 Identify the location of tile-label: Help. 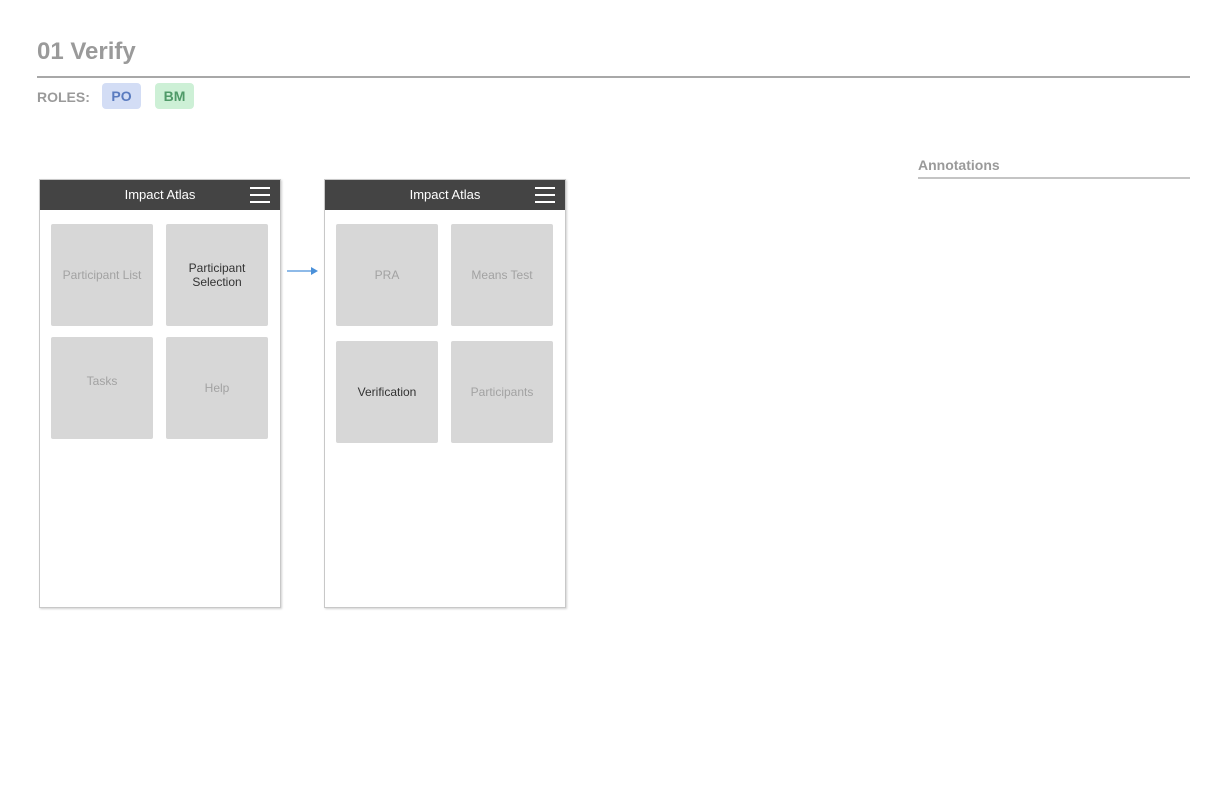
(217, 388).